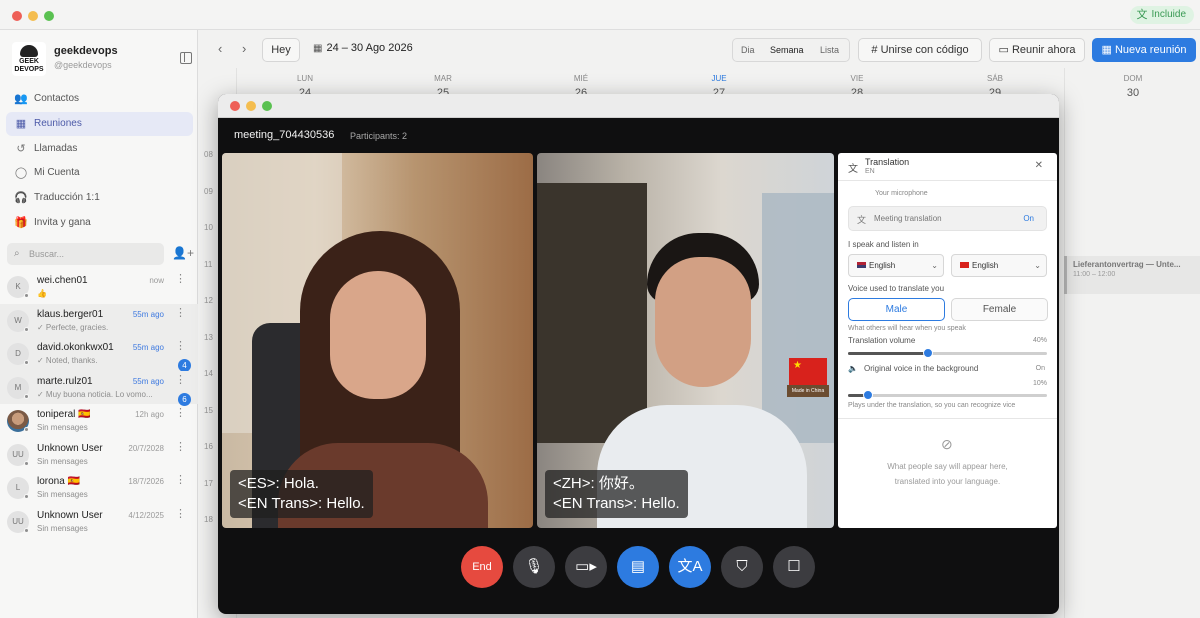 The width and height of the screenshot is (1200, 618). Describe the element at coordinates (99, 198) in the screenshot. I see `sidebar-item-traduccion: 🎧 Traducción 1:1` at that location.